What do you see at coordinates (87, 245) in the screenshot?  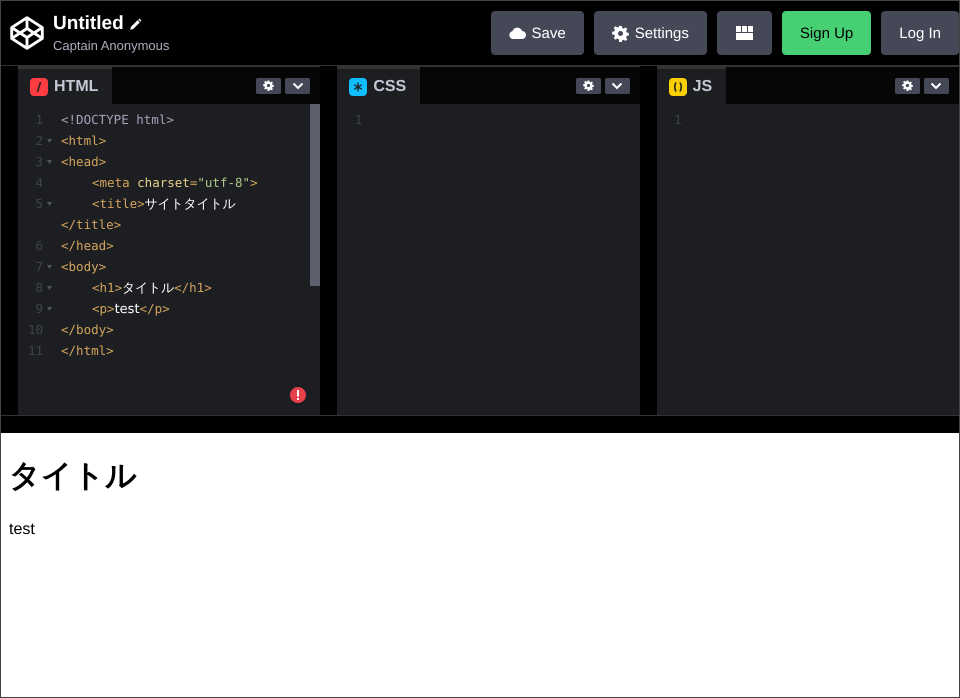 I see `code-line: </head>` at bounding box center [87, 245].